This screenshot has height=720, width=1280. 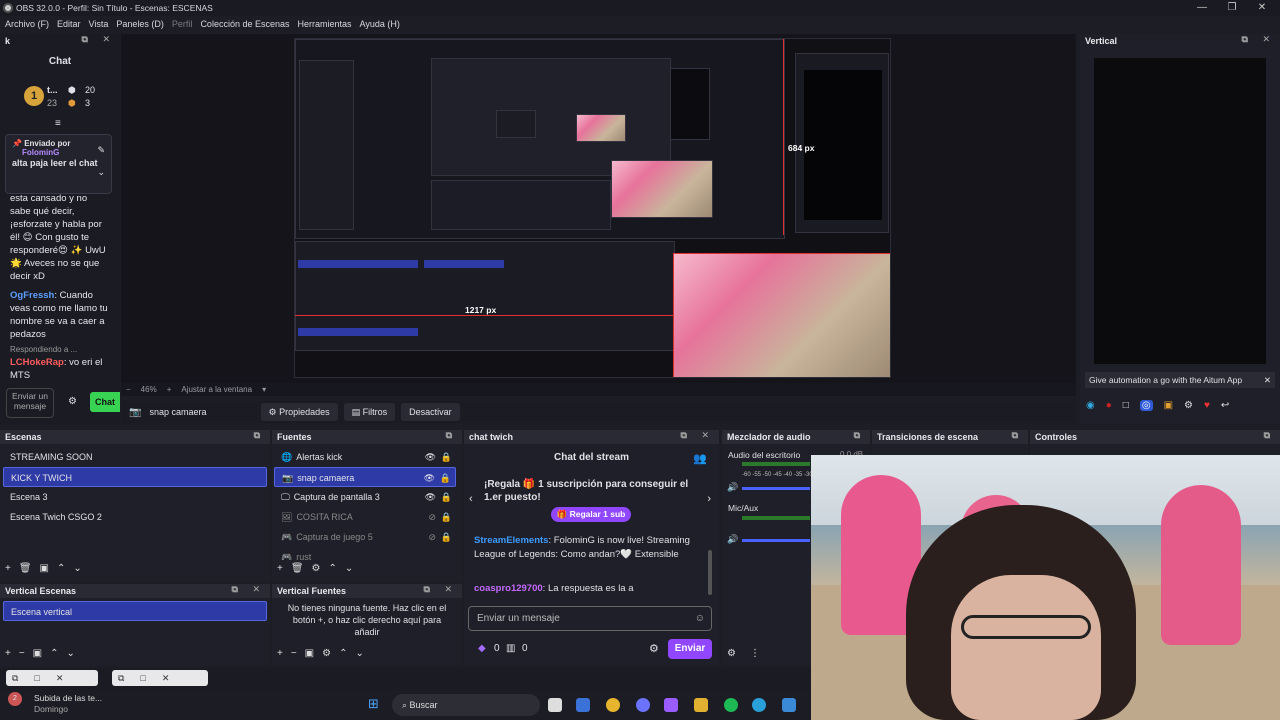 I want to click on store-icon, so click(x=789, y=705).